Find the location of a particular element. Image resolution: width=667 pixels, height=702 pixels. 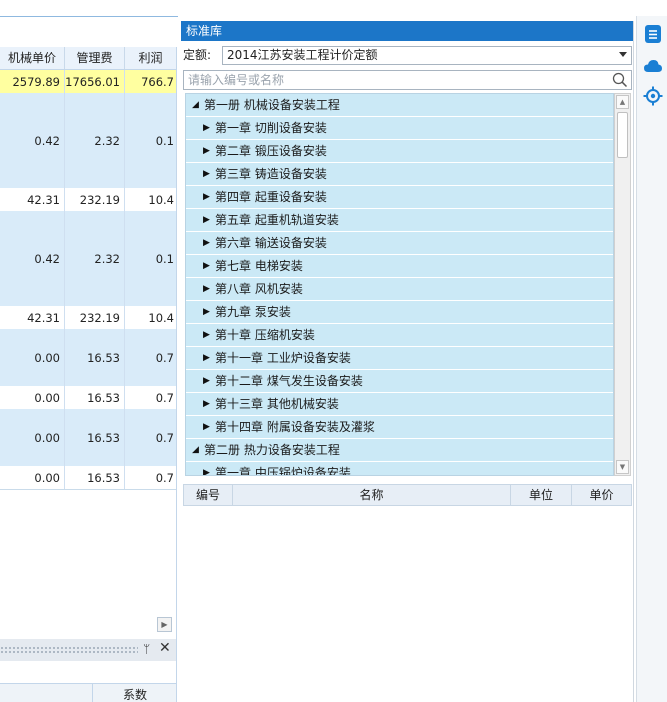

column-header-unit: 单位 is located at coordinates (541, 495).